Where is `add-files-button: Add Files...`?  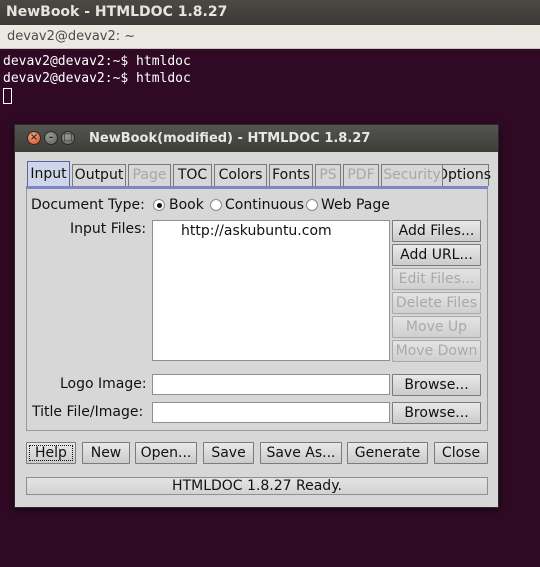 add-files-button: Add Files... is located at coordinates (436, 231).